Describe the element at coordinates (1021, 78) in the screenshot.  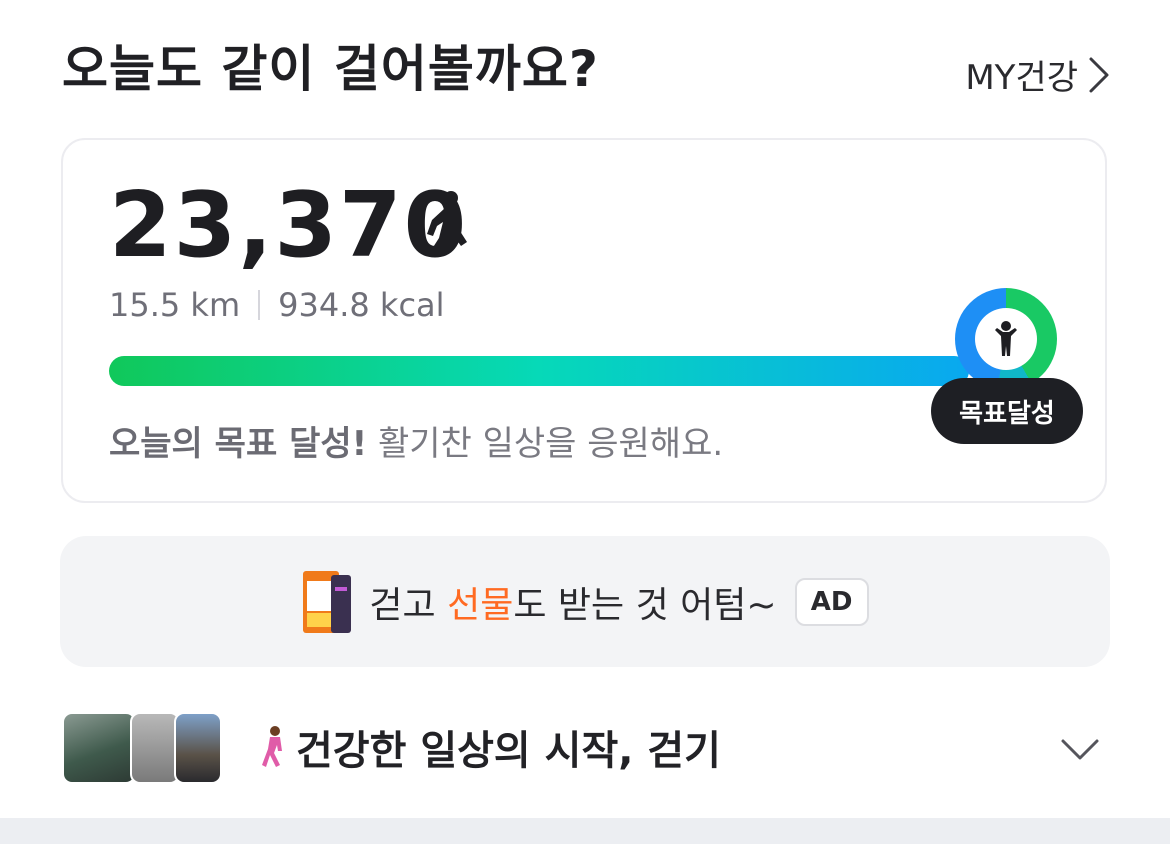
I see `my-health-label: MY건강` at that location.